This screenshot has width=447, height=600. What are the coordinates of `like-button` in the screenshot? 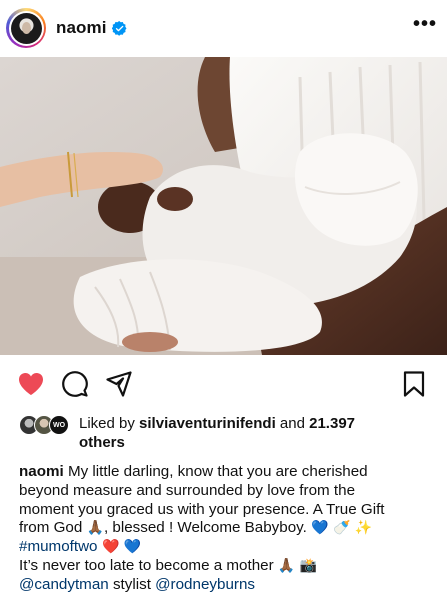 It's located at (31, 384).